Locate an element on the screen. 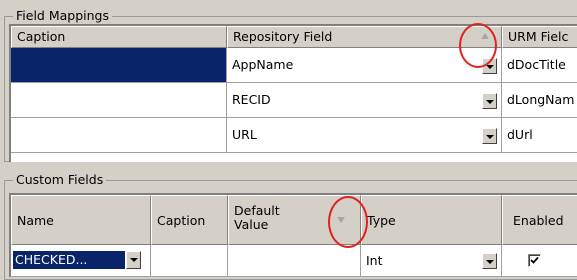 This screenshot has width=577, height=280. repository-field-value: URL is located at coordinates (244, 134).